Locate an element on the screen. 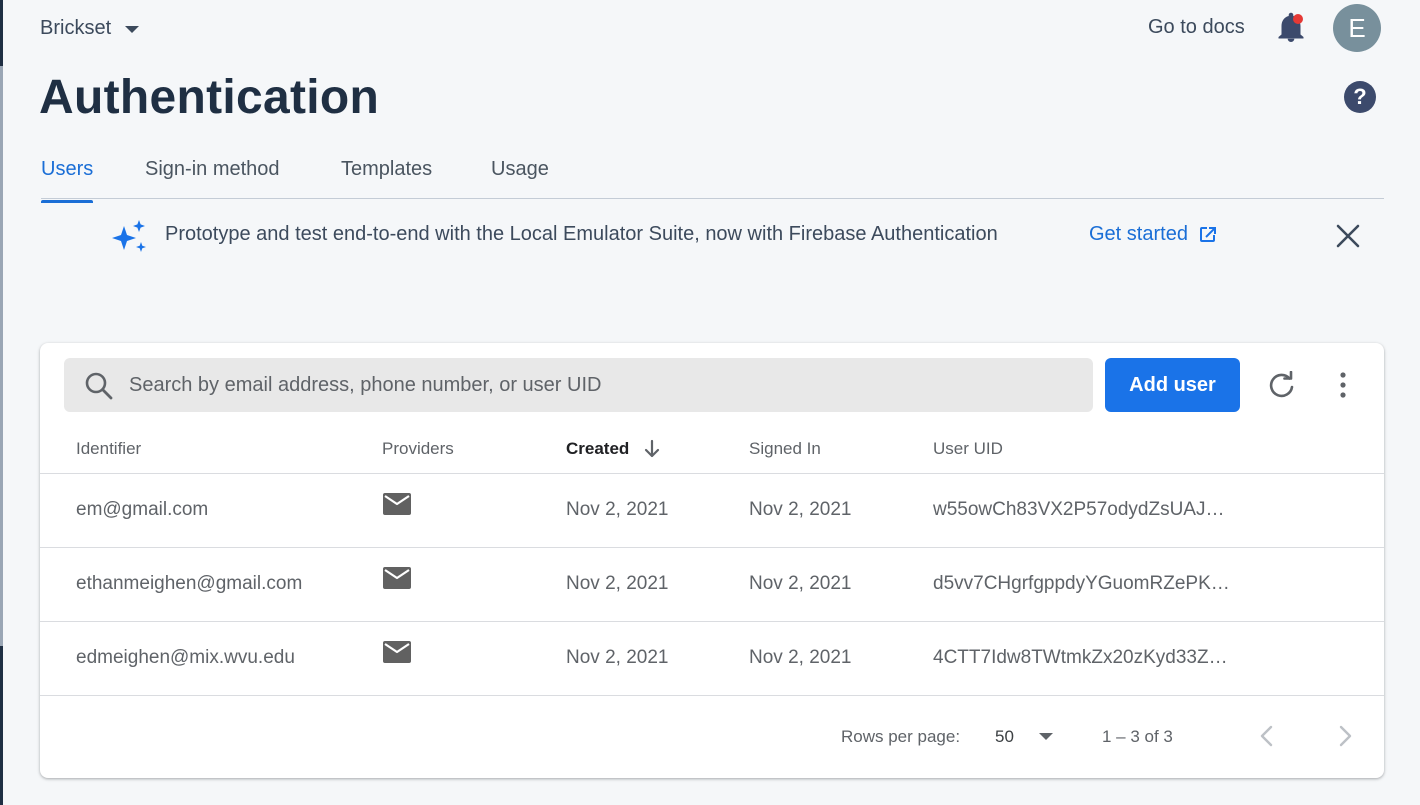 The width and height of the screenshot is (1420, 805). refresh-icon is located at coordinates (1282, 386).